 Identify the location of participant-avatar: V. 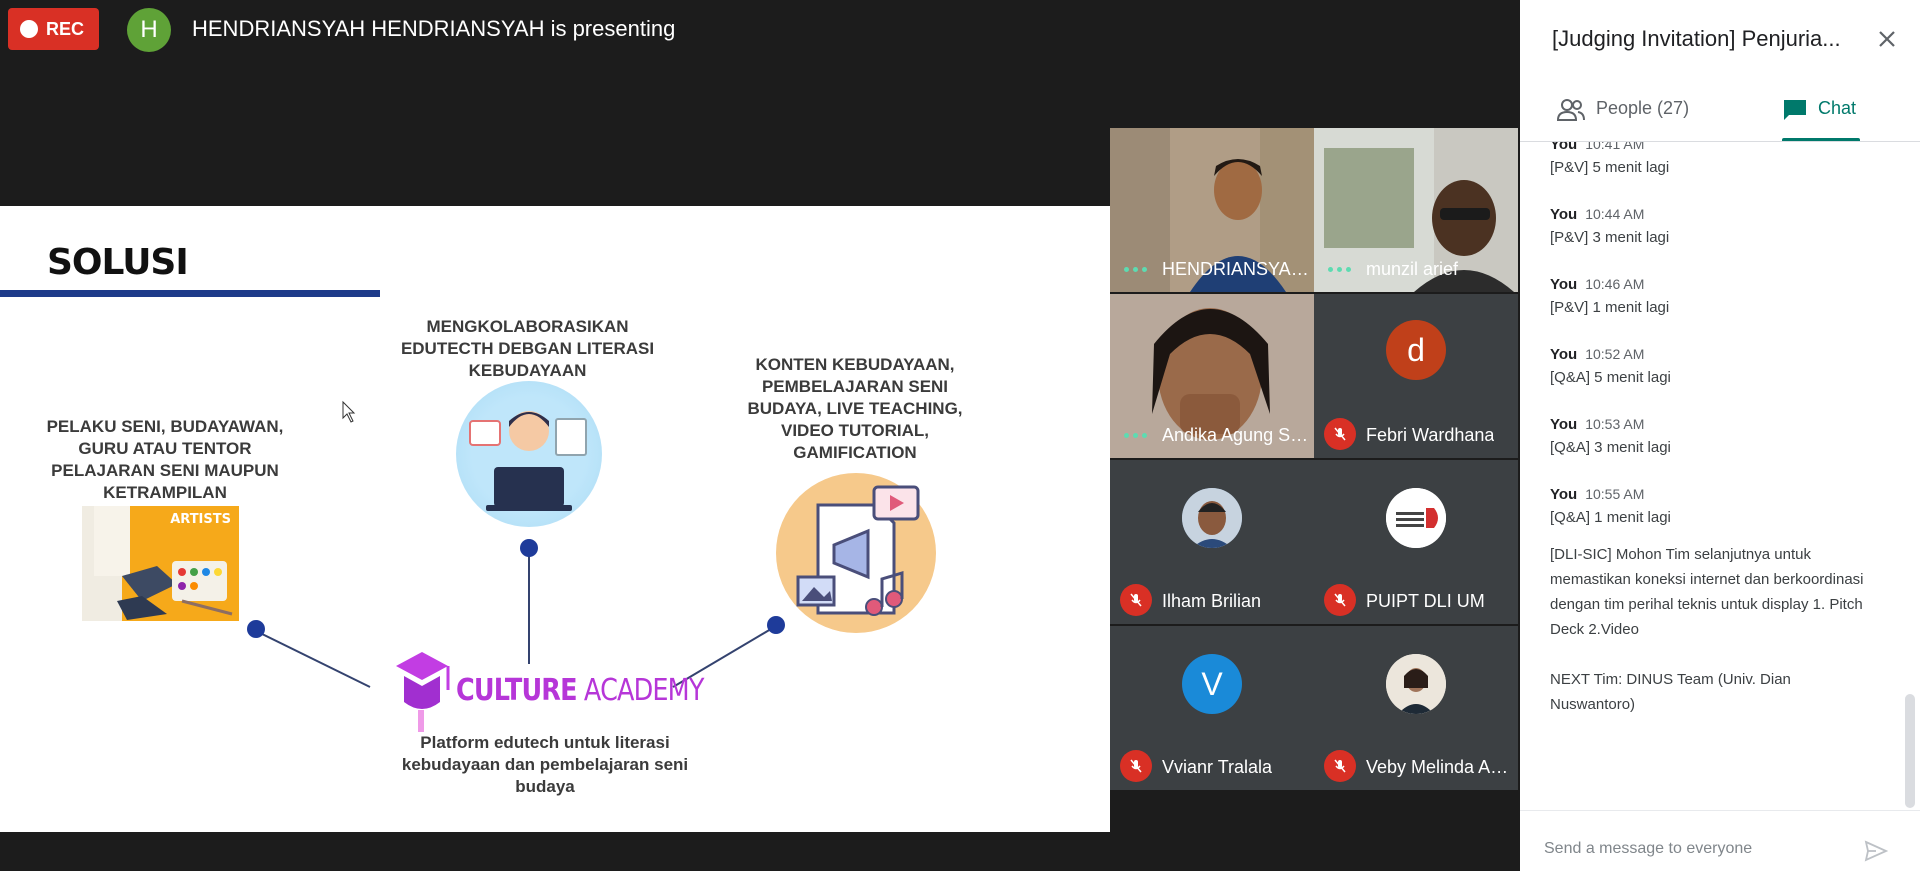
(1212, 684).